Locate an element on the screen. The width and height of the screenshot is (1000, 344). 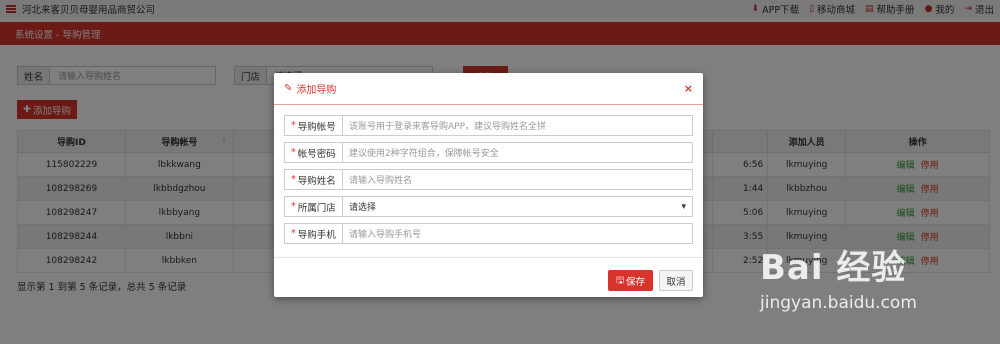
save-label: 保存 is located at coordinates (636, 282).